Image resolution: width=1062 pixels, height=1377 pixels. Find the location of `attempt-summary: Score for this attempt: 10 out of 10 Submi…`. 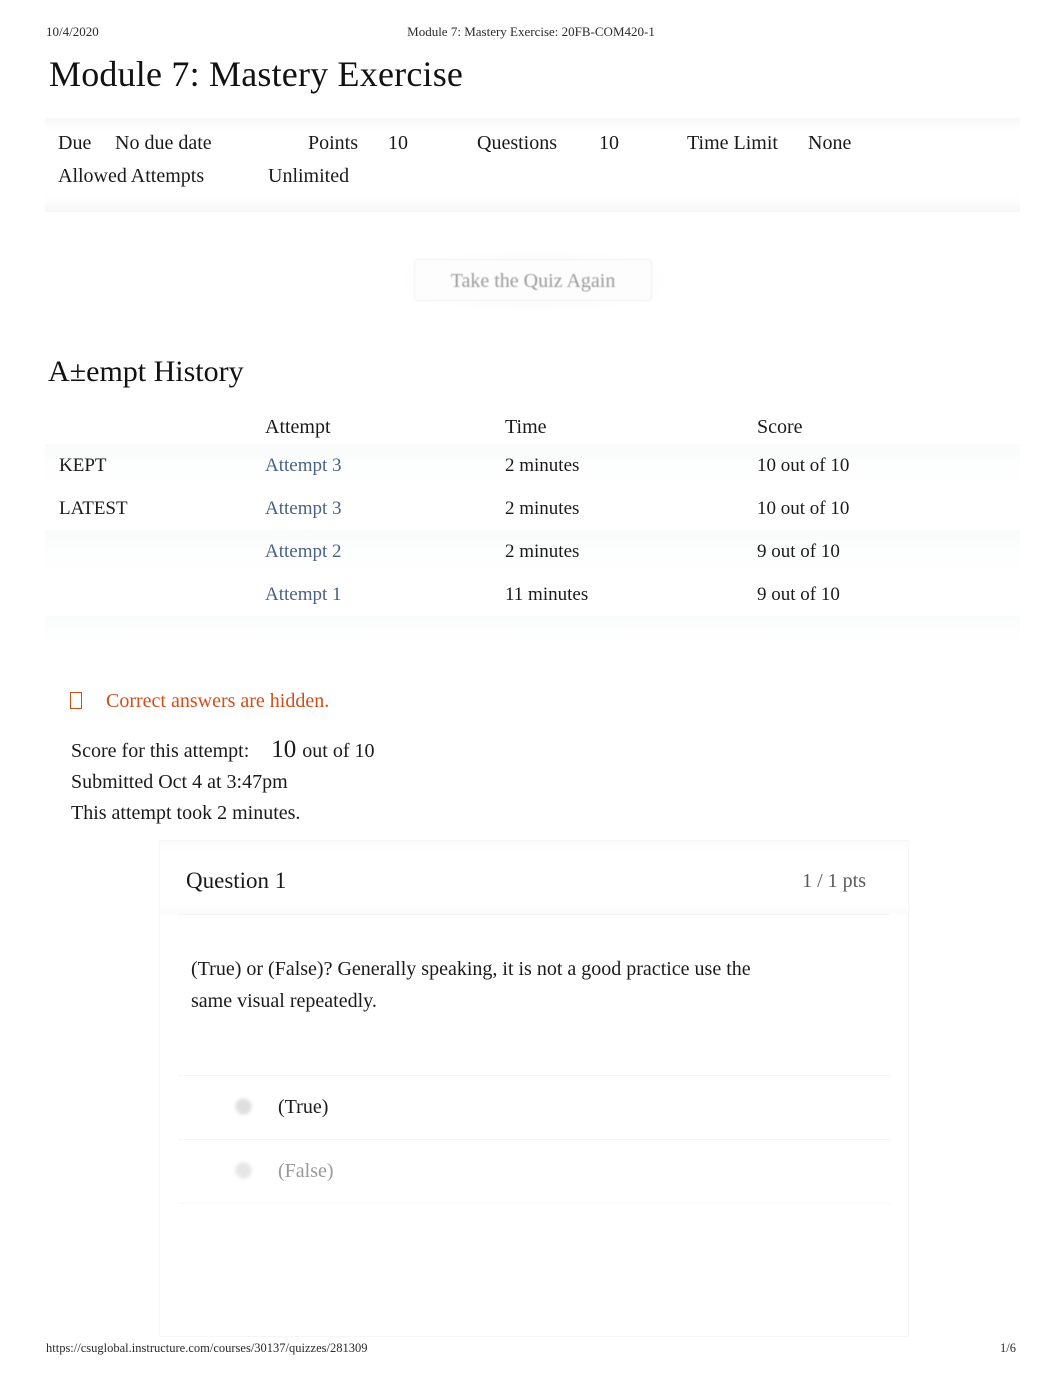

attempt-summary: Score for this attempt: 10 out of 10 Submi… is located at coordinates (223, 781).